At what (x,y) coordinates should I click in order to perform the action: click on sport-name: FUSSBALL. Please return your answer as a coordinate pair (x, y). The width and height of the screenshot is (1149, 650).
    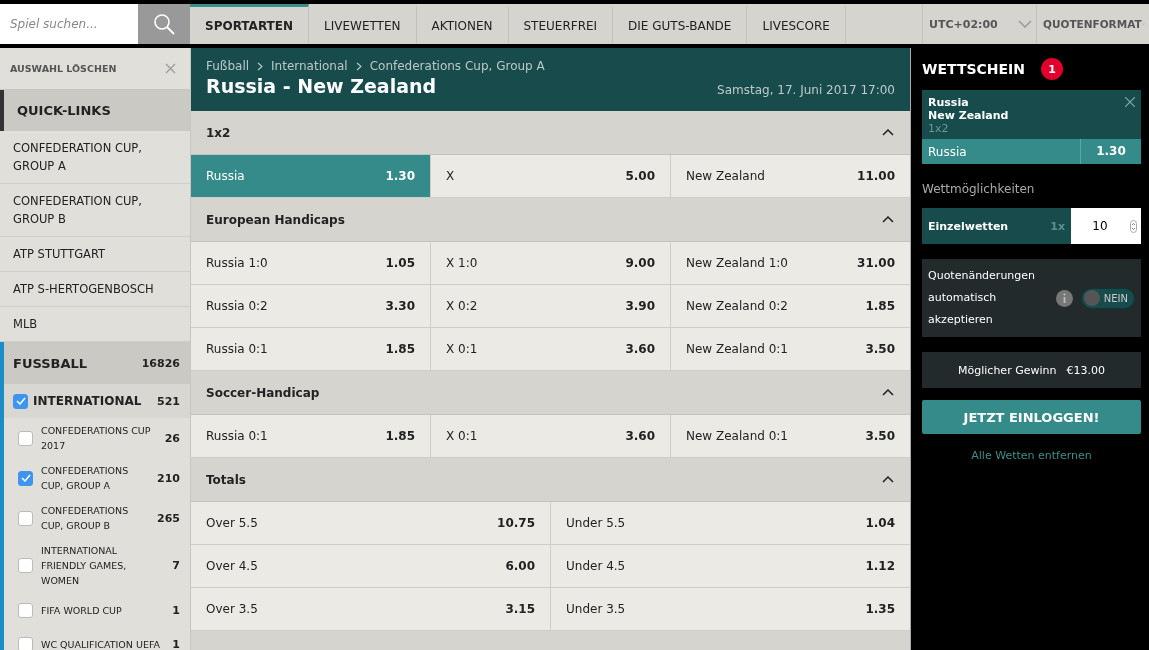
    Looking at the image, I should click on (50, 363).